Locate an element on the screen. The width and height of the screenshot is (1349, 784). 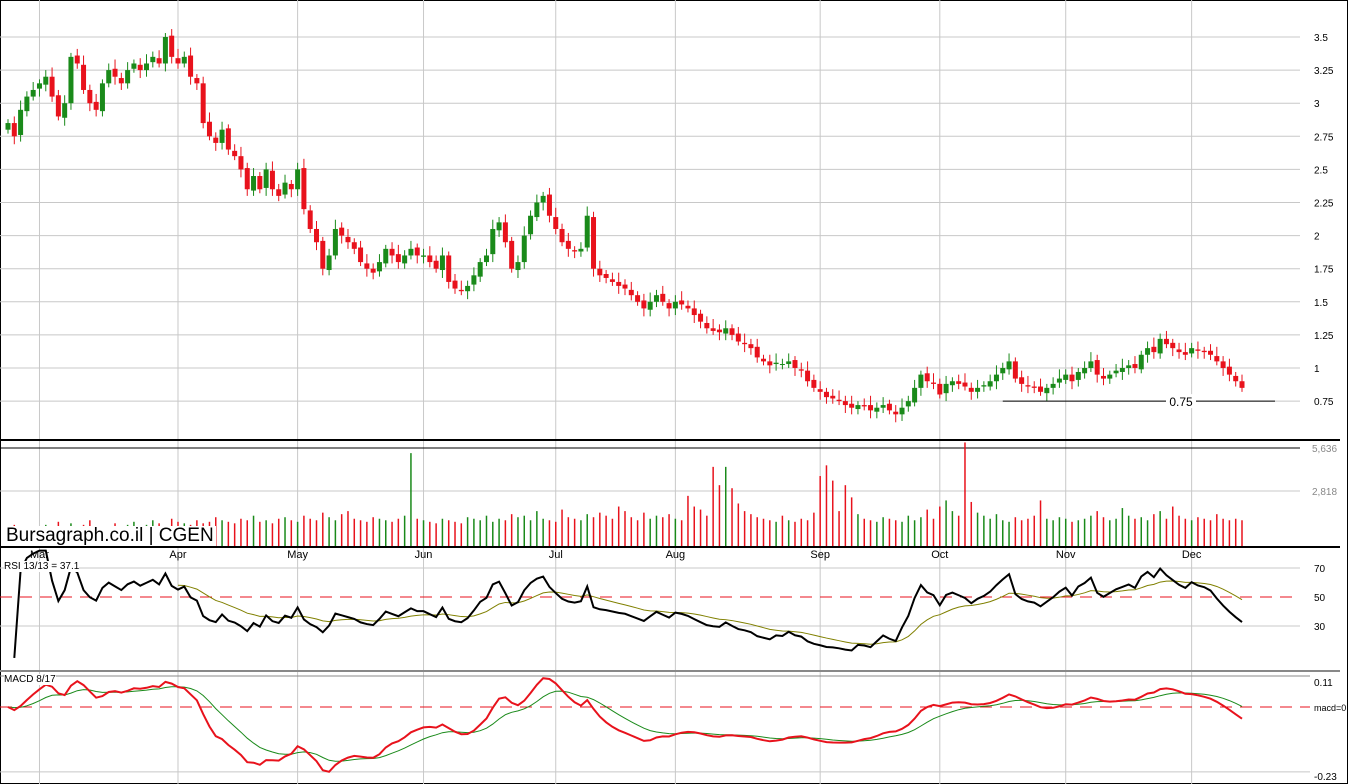
macd-tick-label: -0.23 is located at coordinates (1325, 777).